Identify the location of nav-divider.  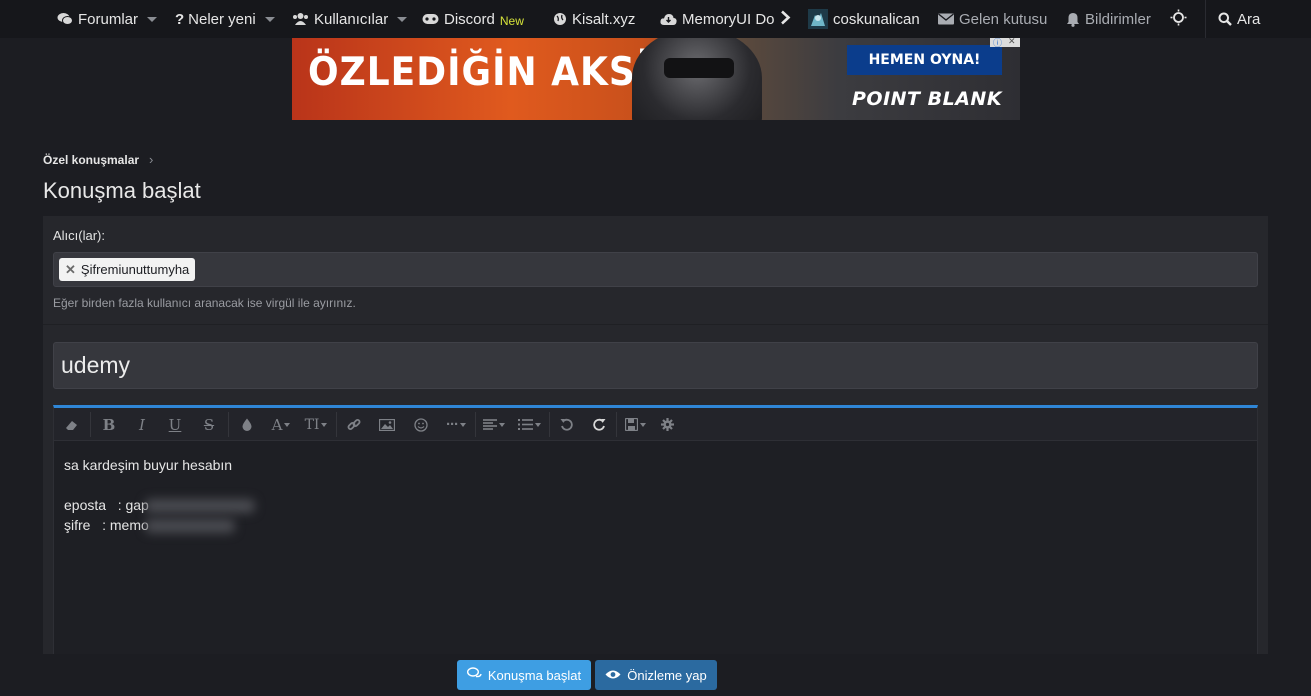
(1205, 19).